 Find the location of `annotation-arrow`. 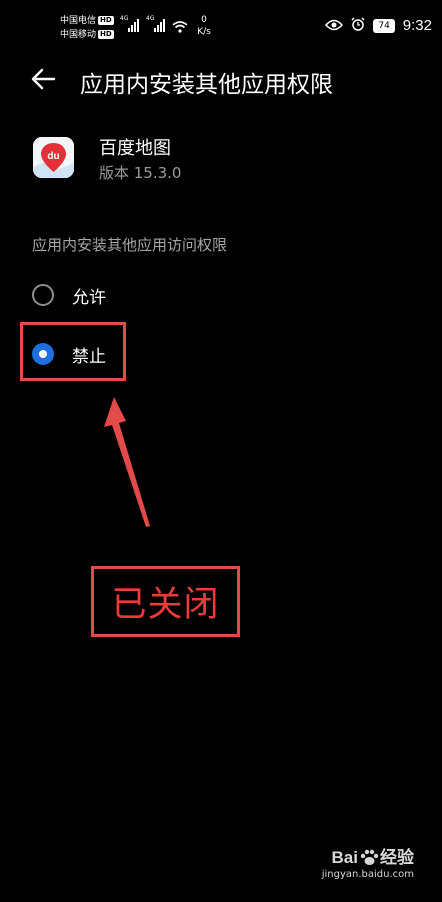

annotation-arrow is located at coordinates (130, 465).